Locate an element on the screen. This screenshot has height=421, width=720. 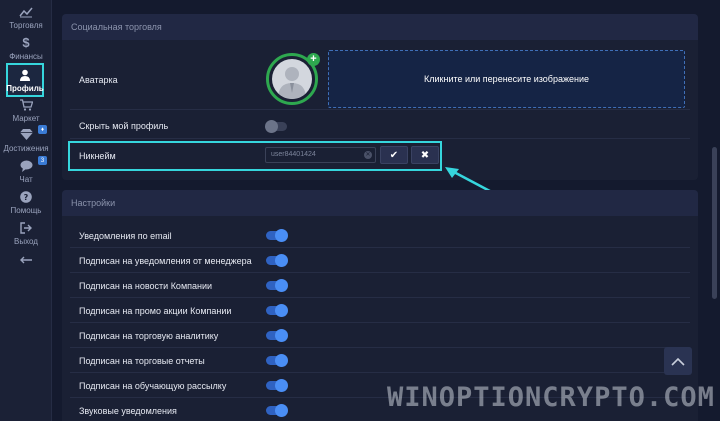
nickname-input: user84401424 ✕ is located at coordinates (320, 155).